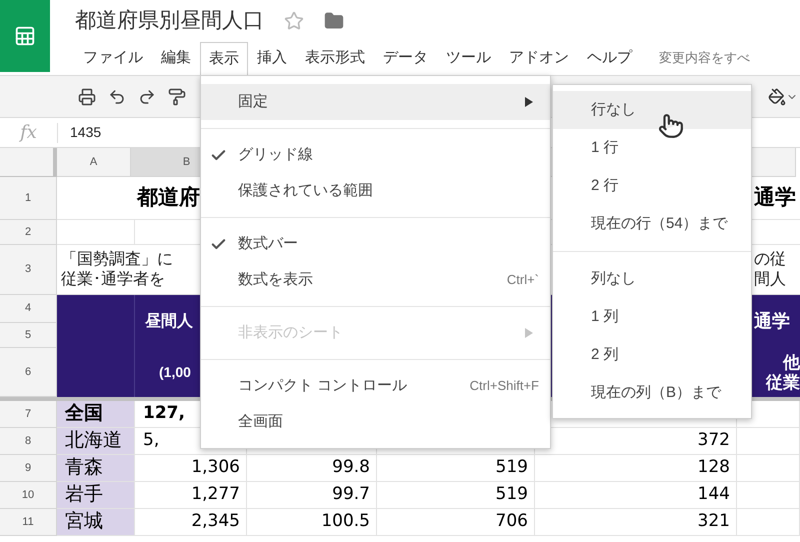  Describe the element at coordinates (772, 321) in the screenshot. I see `column-heading: 通学` at that location.